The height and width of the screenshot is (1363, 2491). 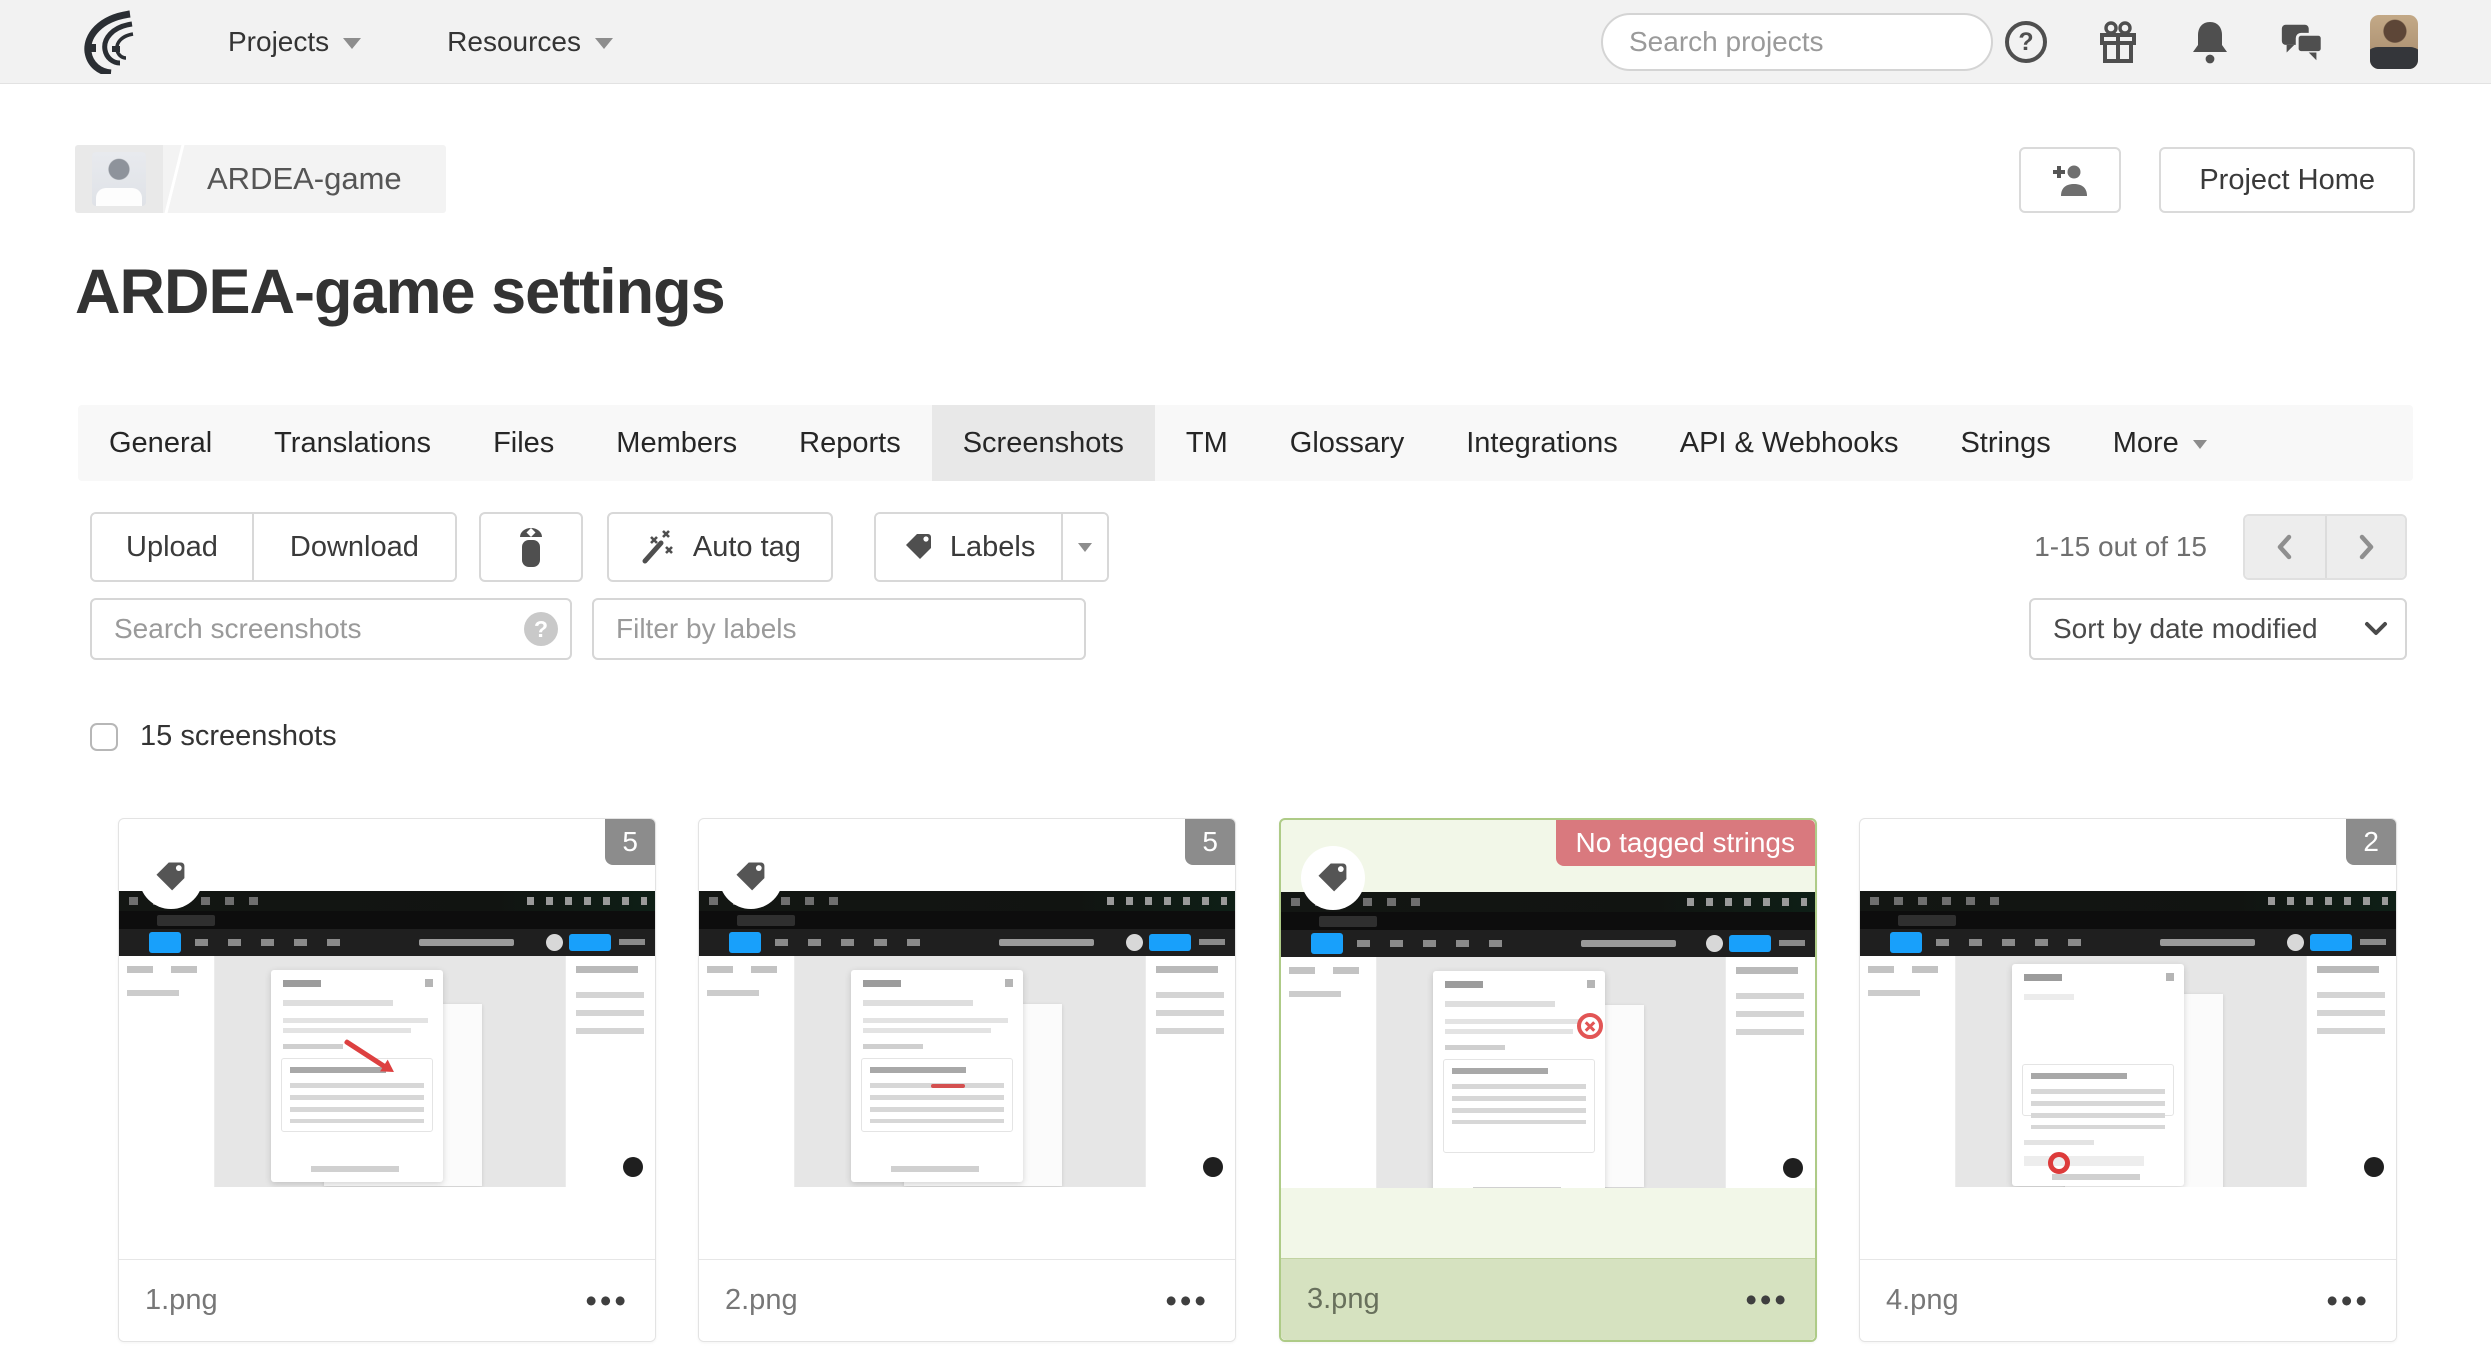 I want to click on no-tagged-strings-badge: No tagged strings, so click(x=1685, y=843).